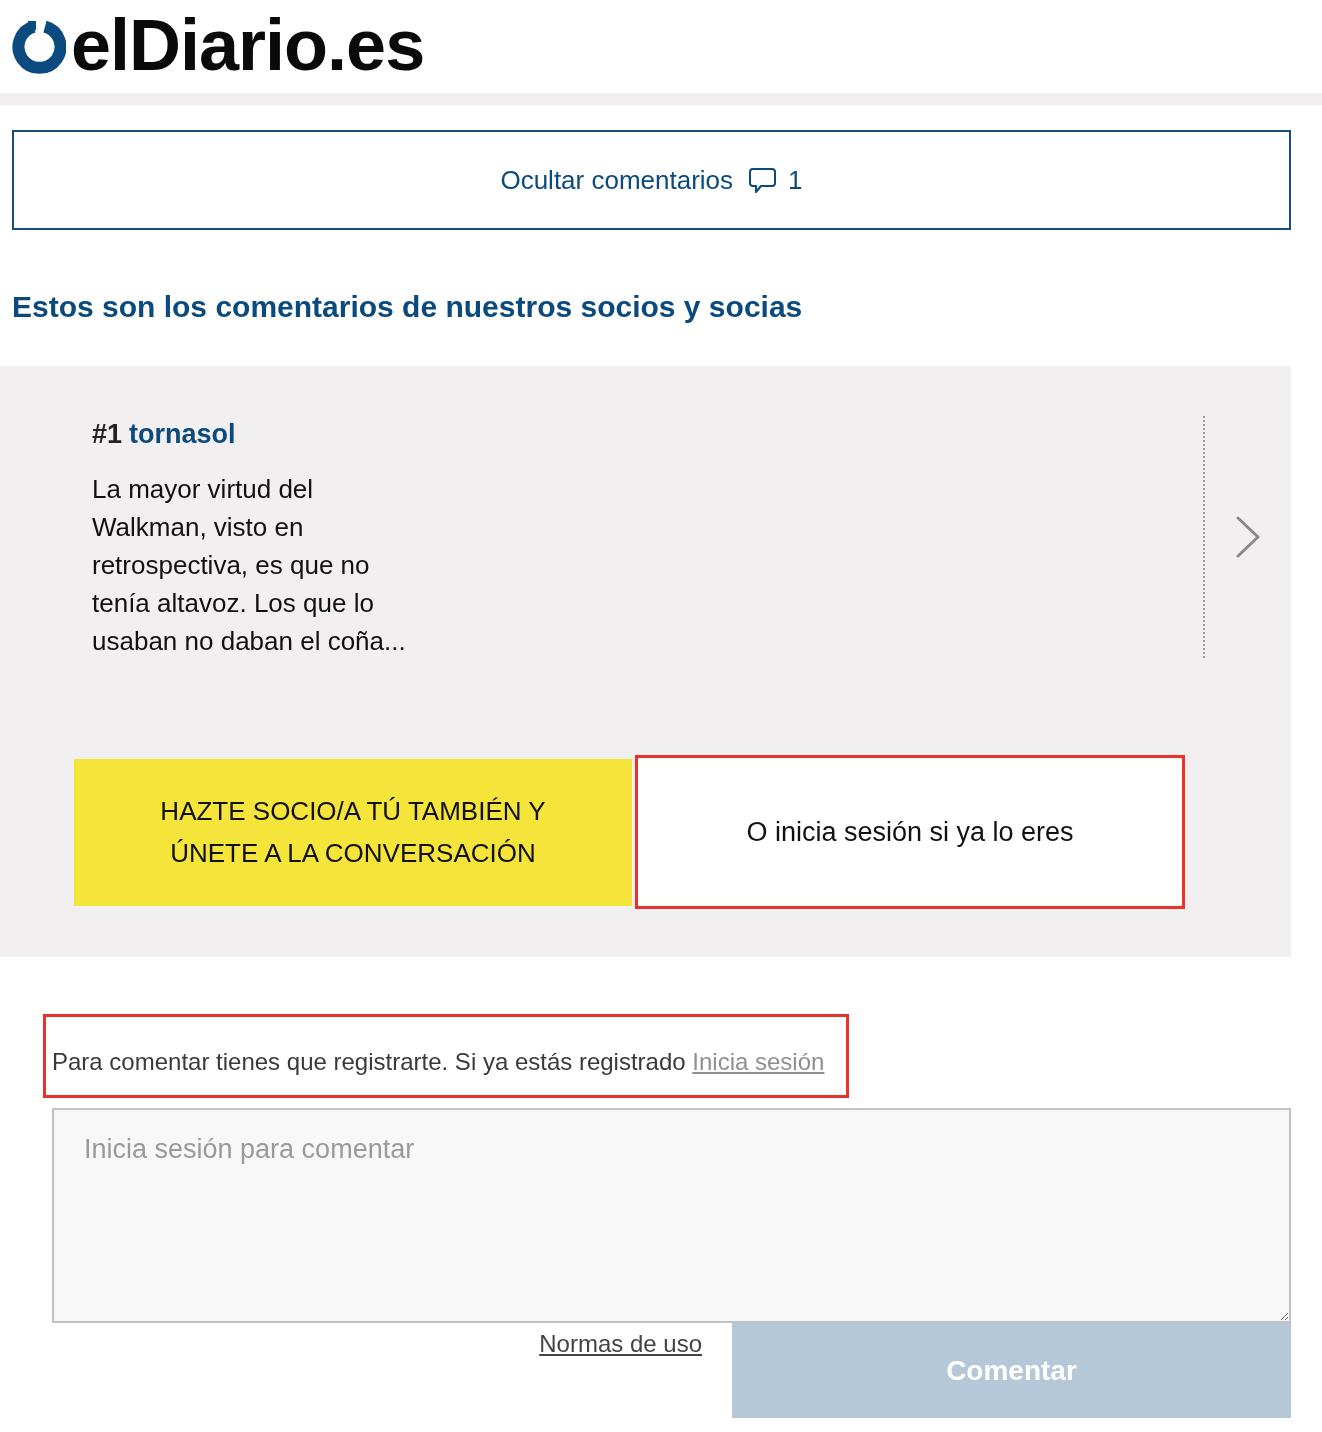  Describe the element at coordinates (408, 307) in the screenshot. I see `section-heading: Estos son los comentarios de nuestros socios y socias` at that location.